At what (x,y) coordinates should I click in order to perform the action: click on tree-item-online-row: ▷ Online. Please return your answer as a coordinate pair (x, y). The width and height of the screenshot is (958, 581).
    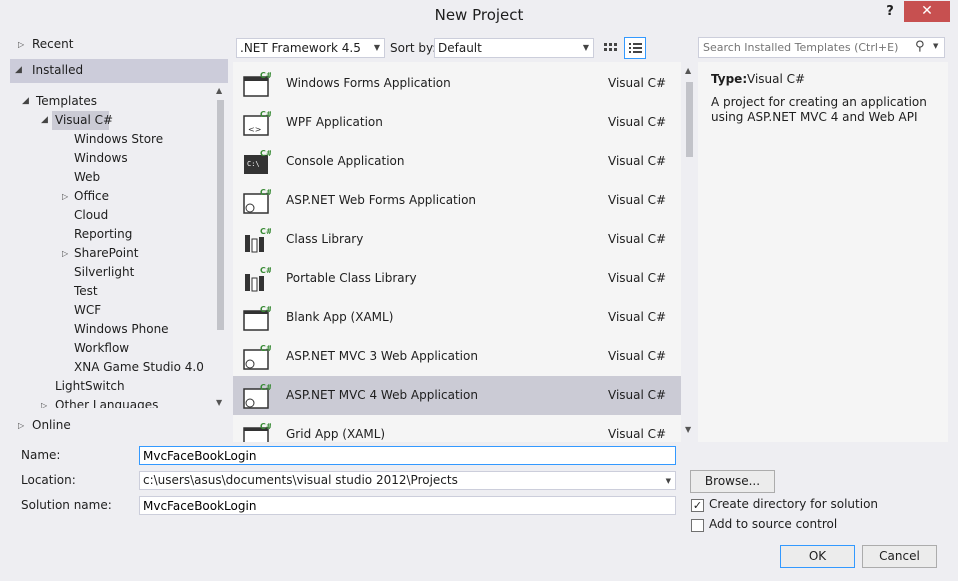
    Looking at the image, I should click on (119, 426).